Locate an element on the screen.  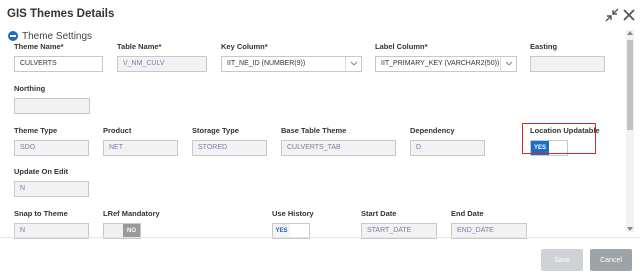
scroll-up-icon is located at coordinates (630, 33).